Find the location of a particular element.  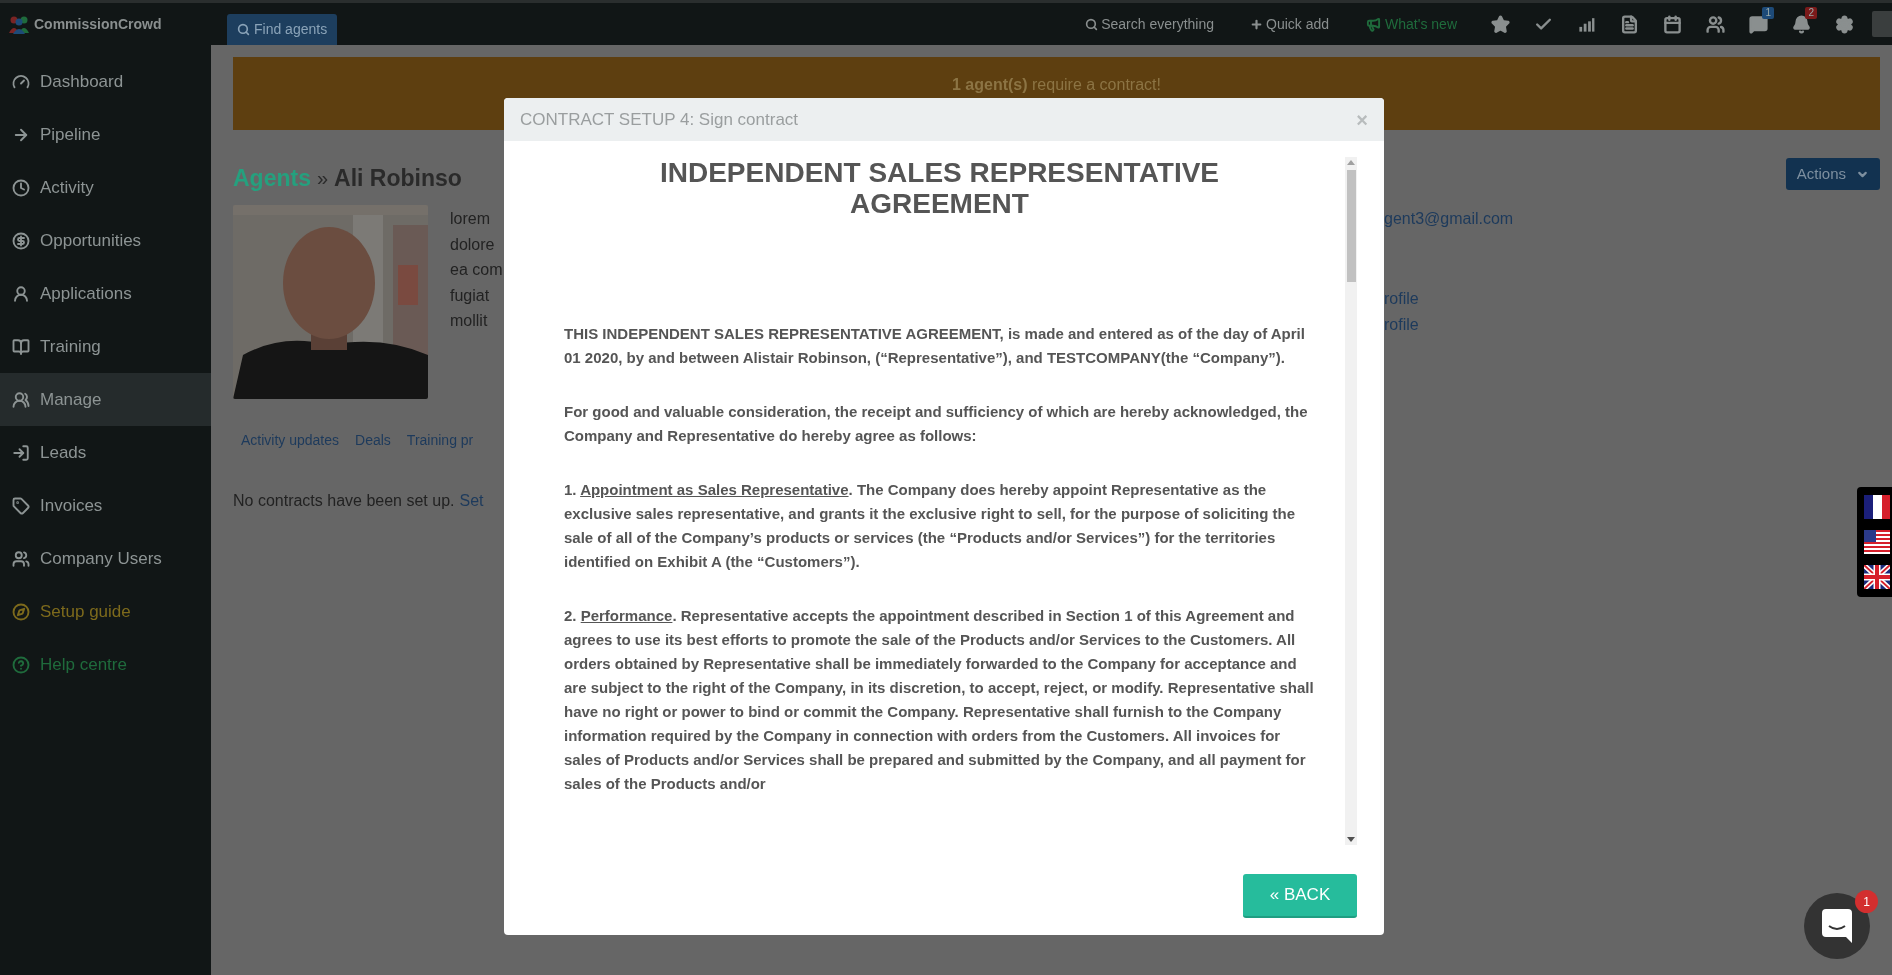

sidebar-item: Leads is located at coordinates (105, 452).